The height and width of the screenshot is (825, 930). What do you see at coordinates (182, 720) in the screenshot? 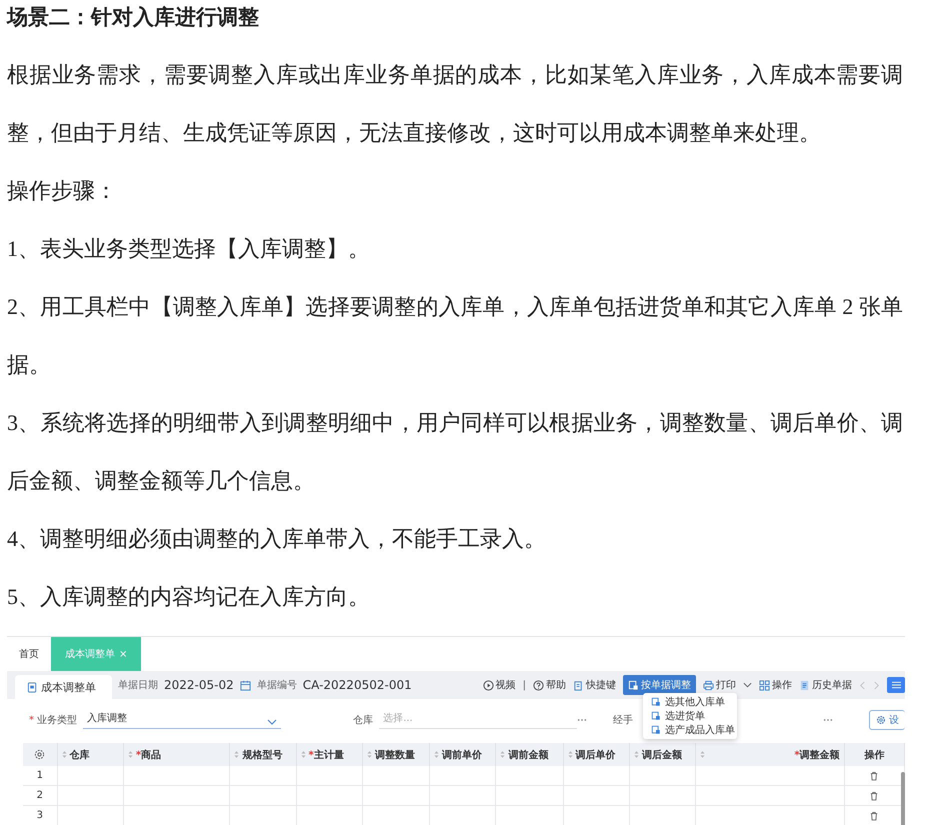
I see `type-select: 入库调整` at bounding box center [182, 720].